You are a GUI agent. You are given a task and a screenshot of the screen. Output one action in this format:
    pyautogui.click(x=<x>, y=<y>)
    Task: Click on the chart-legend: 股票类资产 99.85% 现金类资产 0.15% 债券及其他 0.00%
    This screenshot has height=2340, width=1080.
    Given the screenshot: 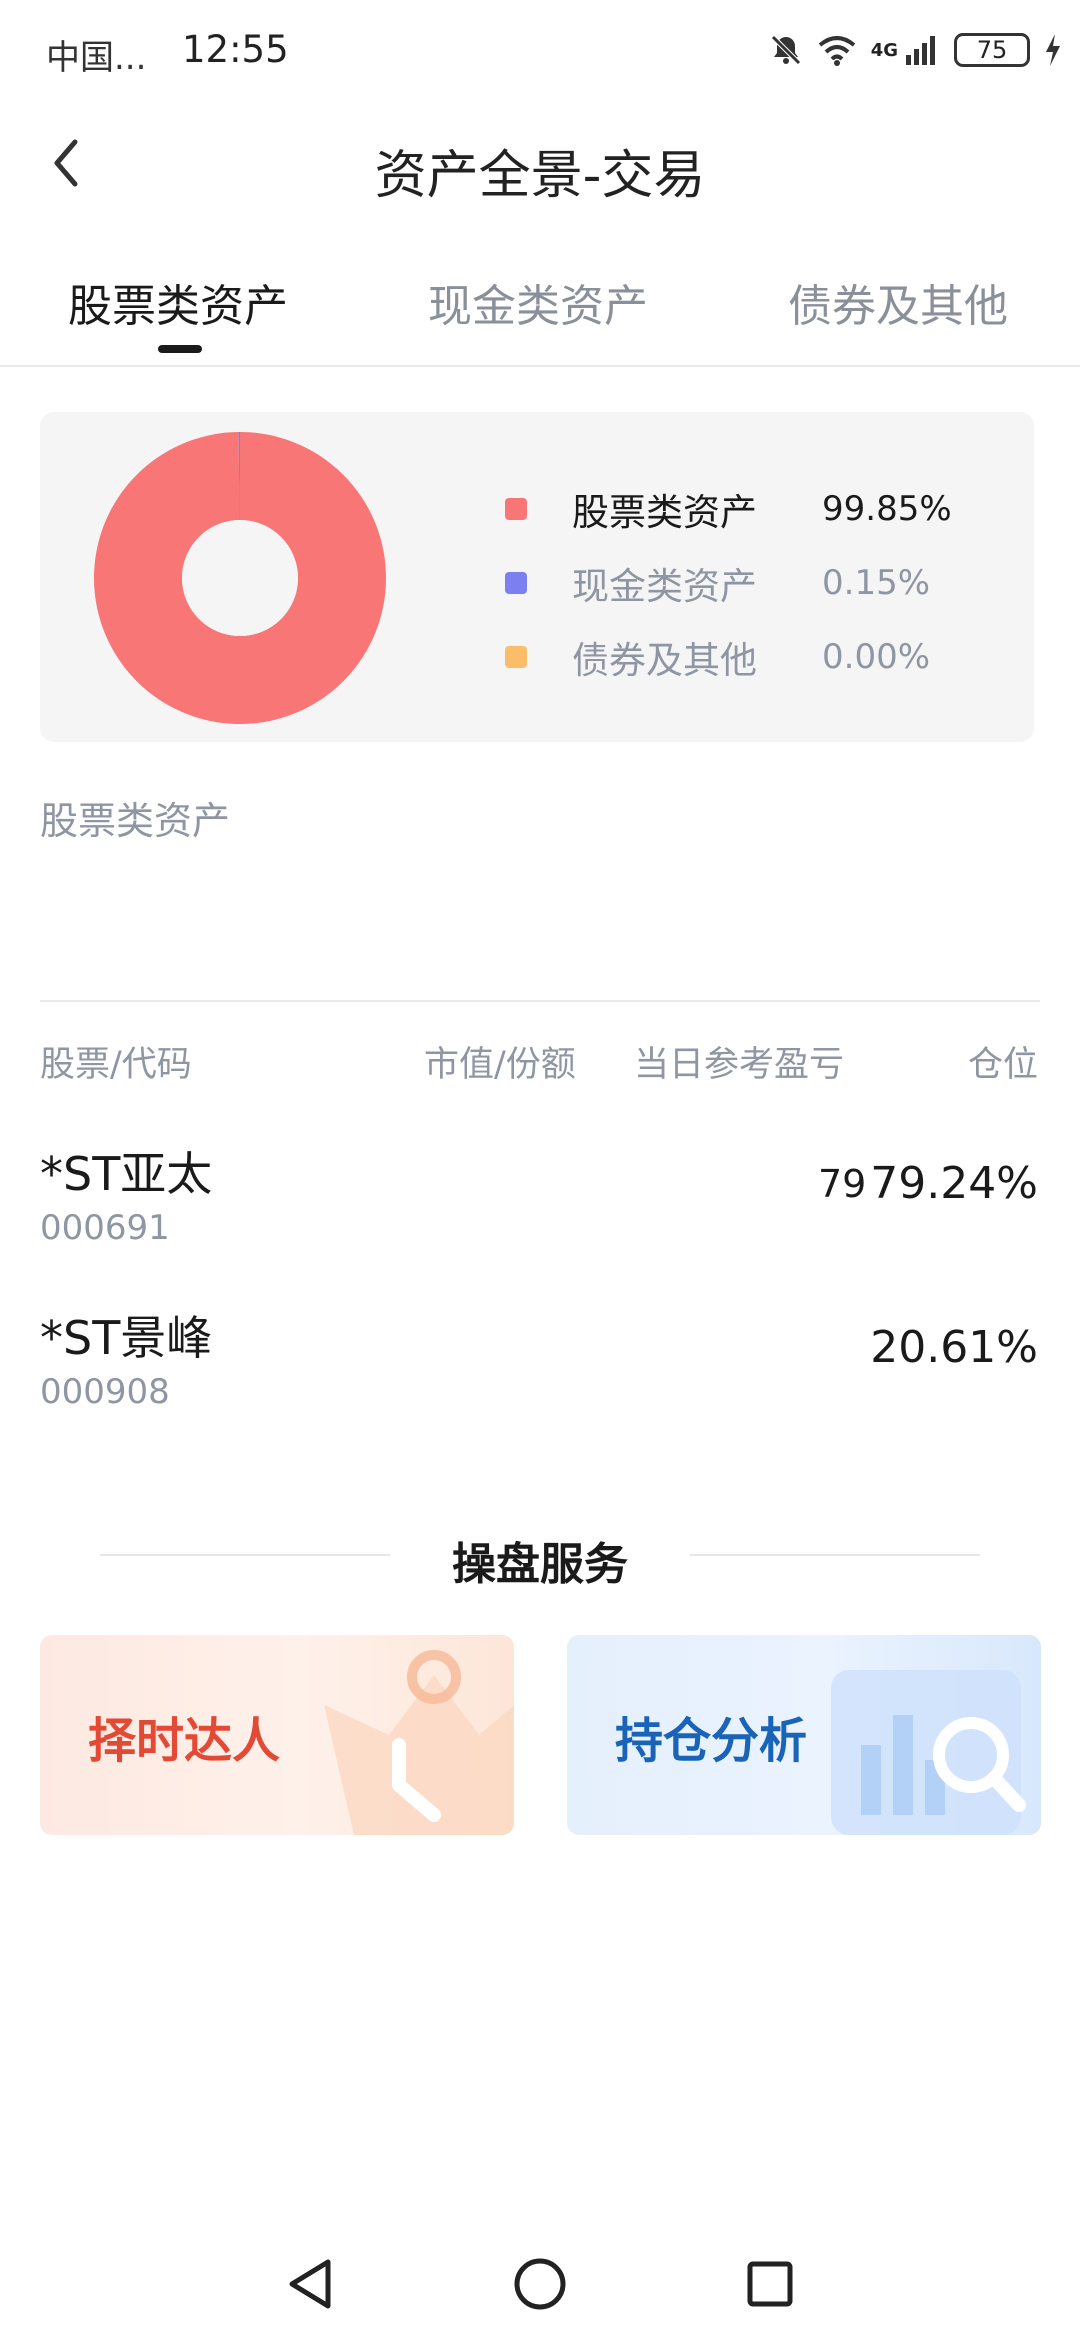 What is the action you would take?
    pyautogui.click(x=730, y=583)
    